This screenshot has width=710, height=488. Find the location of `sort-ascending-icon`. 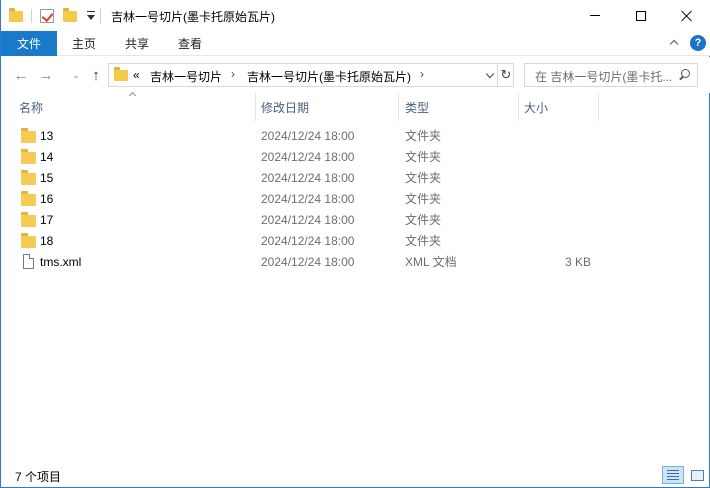

sort-ascending-icon is located at coordinates (133, 94).